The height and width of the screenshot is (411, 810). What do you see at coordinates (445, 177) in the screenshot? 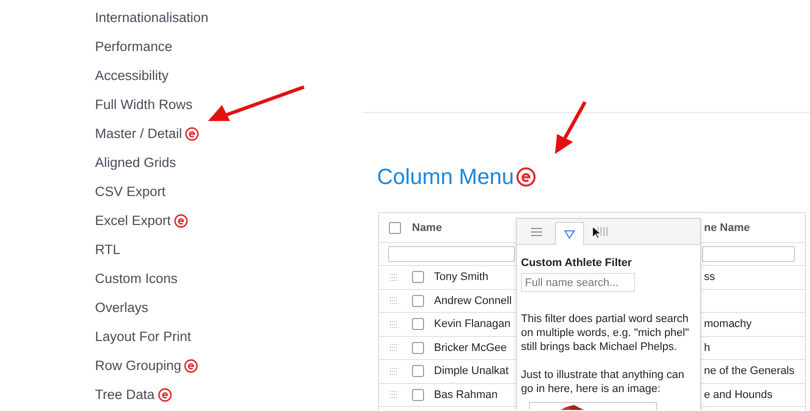
I see `section-title: Column Menu` at bounding box center [445, 177].